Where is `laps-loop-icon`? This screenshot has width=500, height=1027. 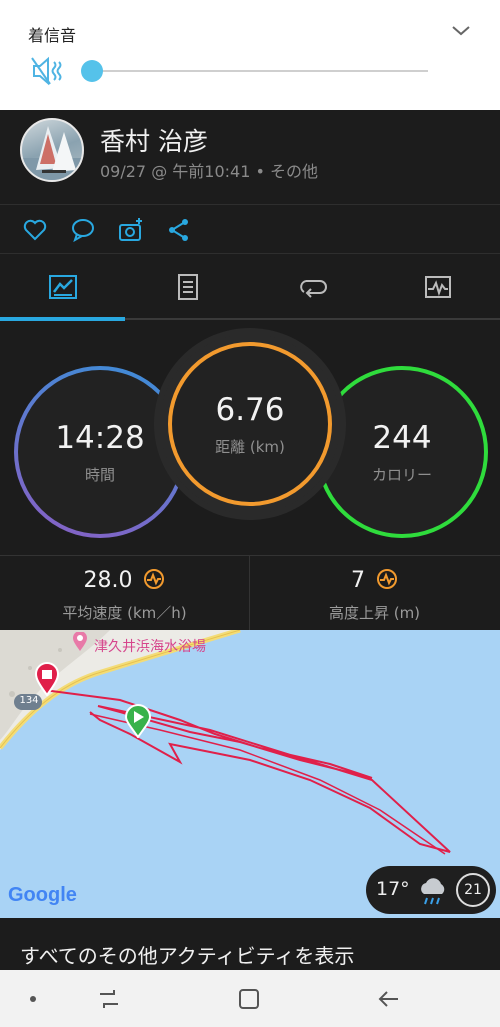
laps-loop-icon is located at coordinates (313, 289).